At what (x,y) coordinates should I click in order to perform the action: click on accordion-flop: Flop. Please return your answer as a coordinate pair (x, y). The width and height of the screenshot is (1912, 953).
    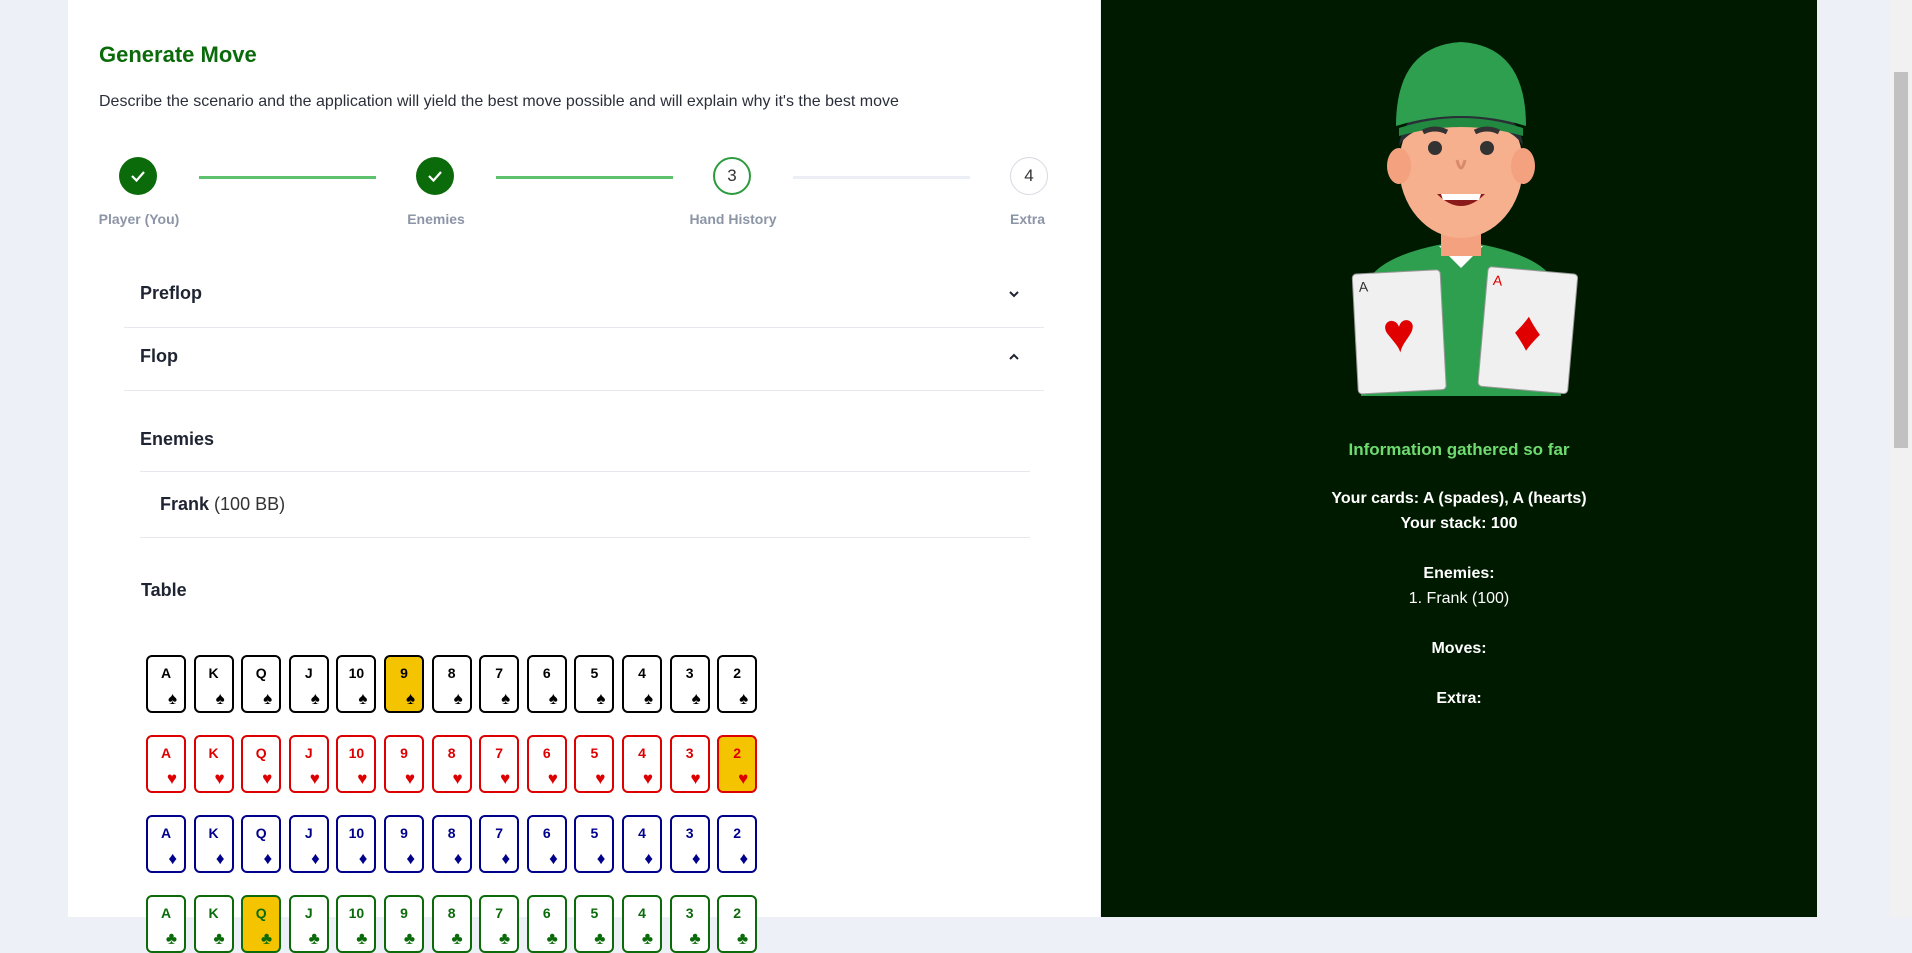
    Looking at the image, I should click on (584, 359).